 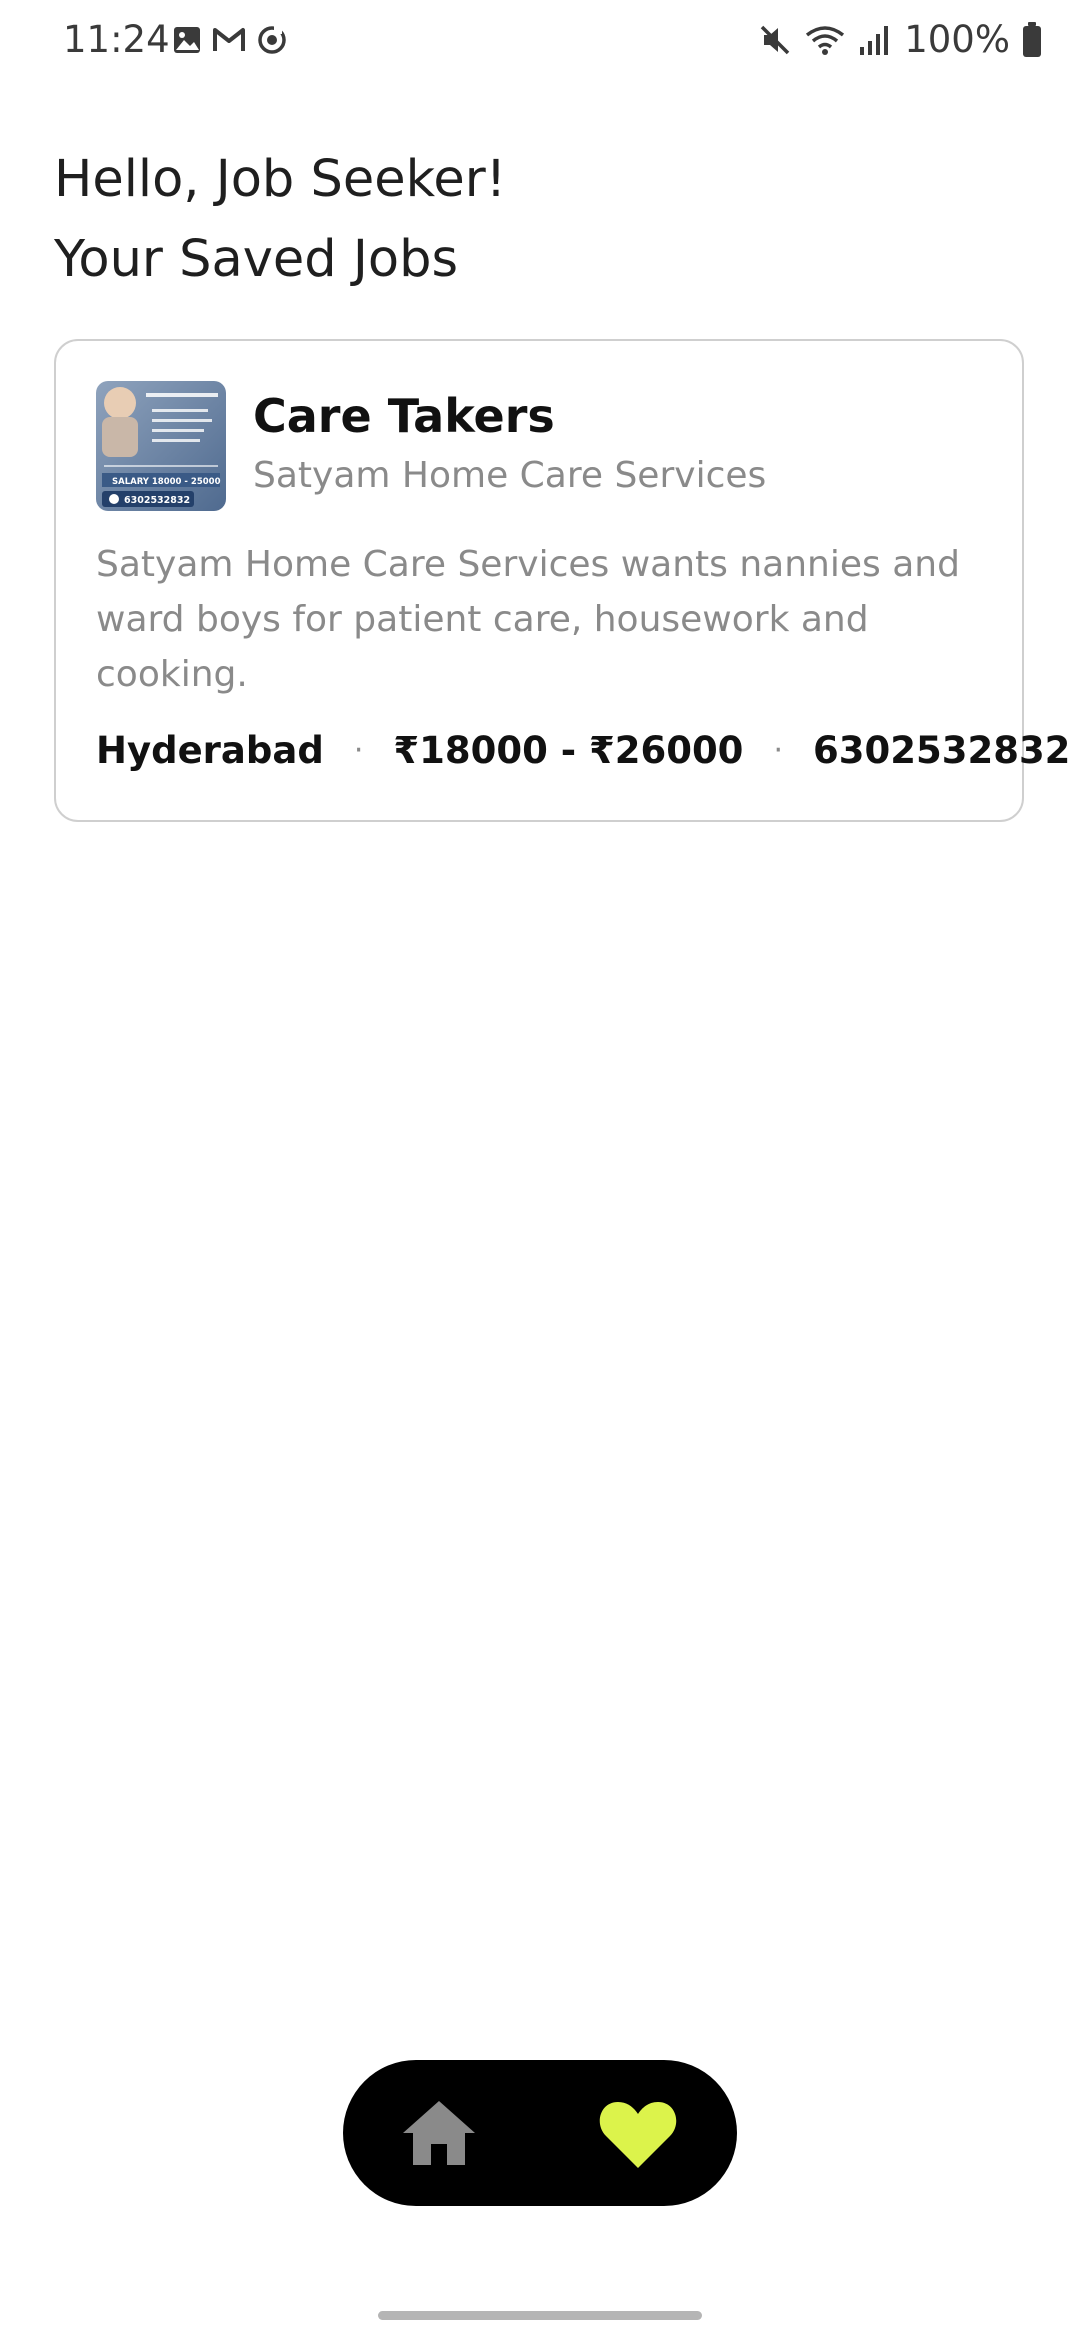 What do you see at coordinates (280, 179) in the screenshot?
I see `greeting-title: Hello, Job Seeker!` at bounding box center [280, 179].